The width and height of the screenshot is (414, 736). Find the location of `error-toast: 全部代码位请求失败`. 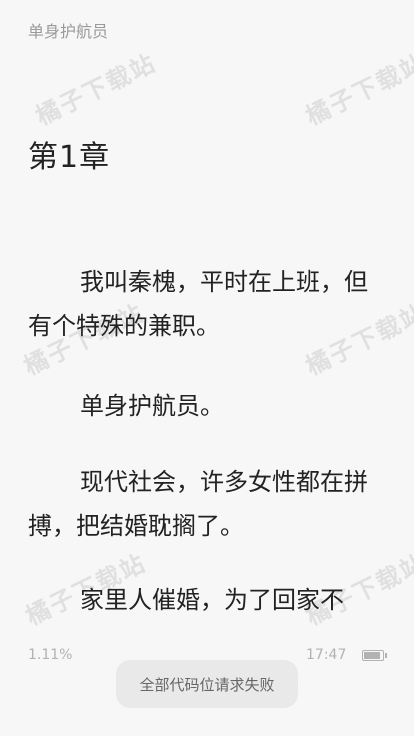

error-toast: 全部代码位请求失败 is located at coordinates (207, 684).